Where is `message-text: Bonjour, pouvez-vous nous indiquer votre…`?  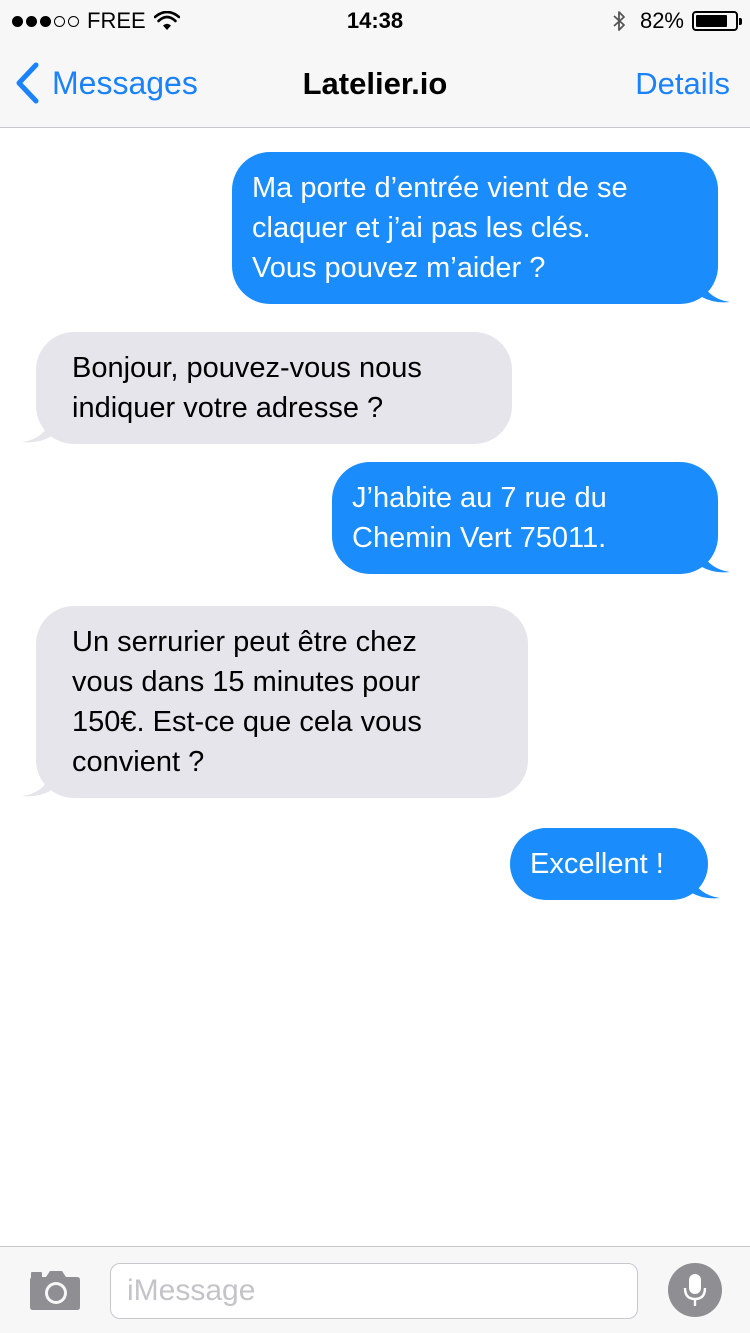
message-text: Bonjour, pouvez-vous nous indiquer votre… is located at coordinates (247, 388).